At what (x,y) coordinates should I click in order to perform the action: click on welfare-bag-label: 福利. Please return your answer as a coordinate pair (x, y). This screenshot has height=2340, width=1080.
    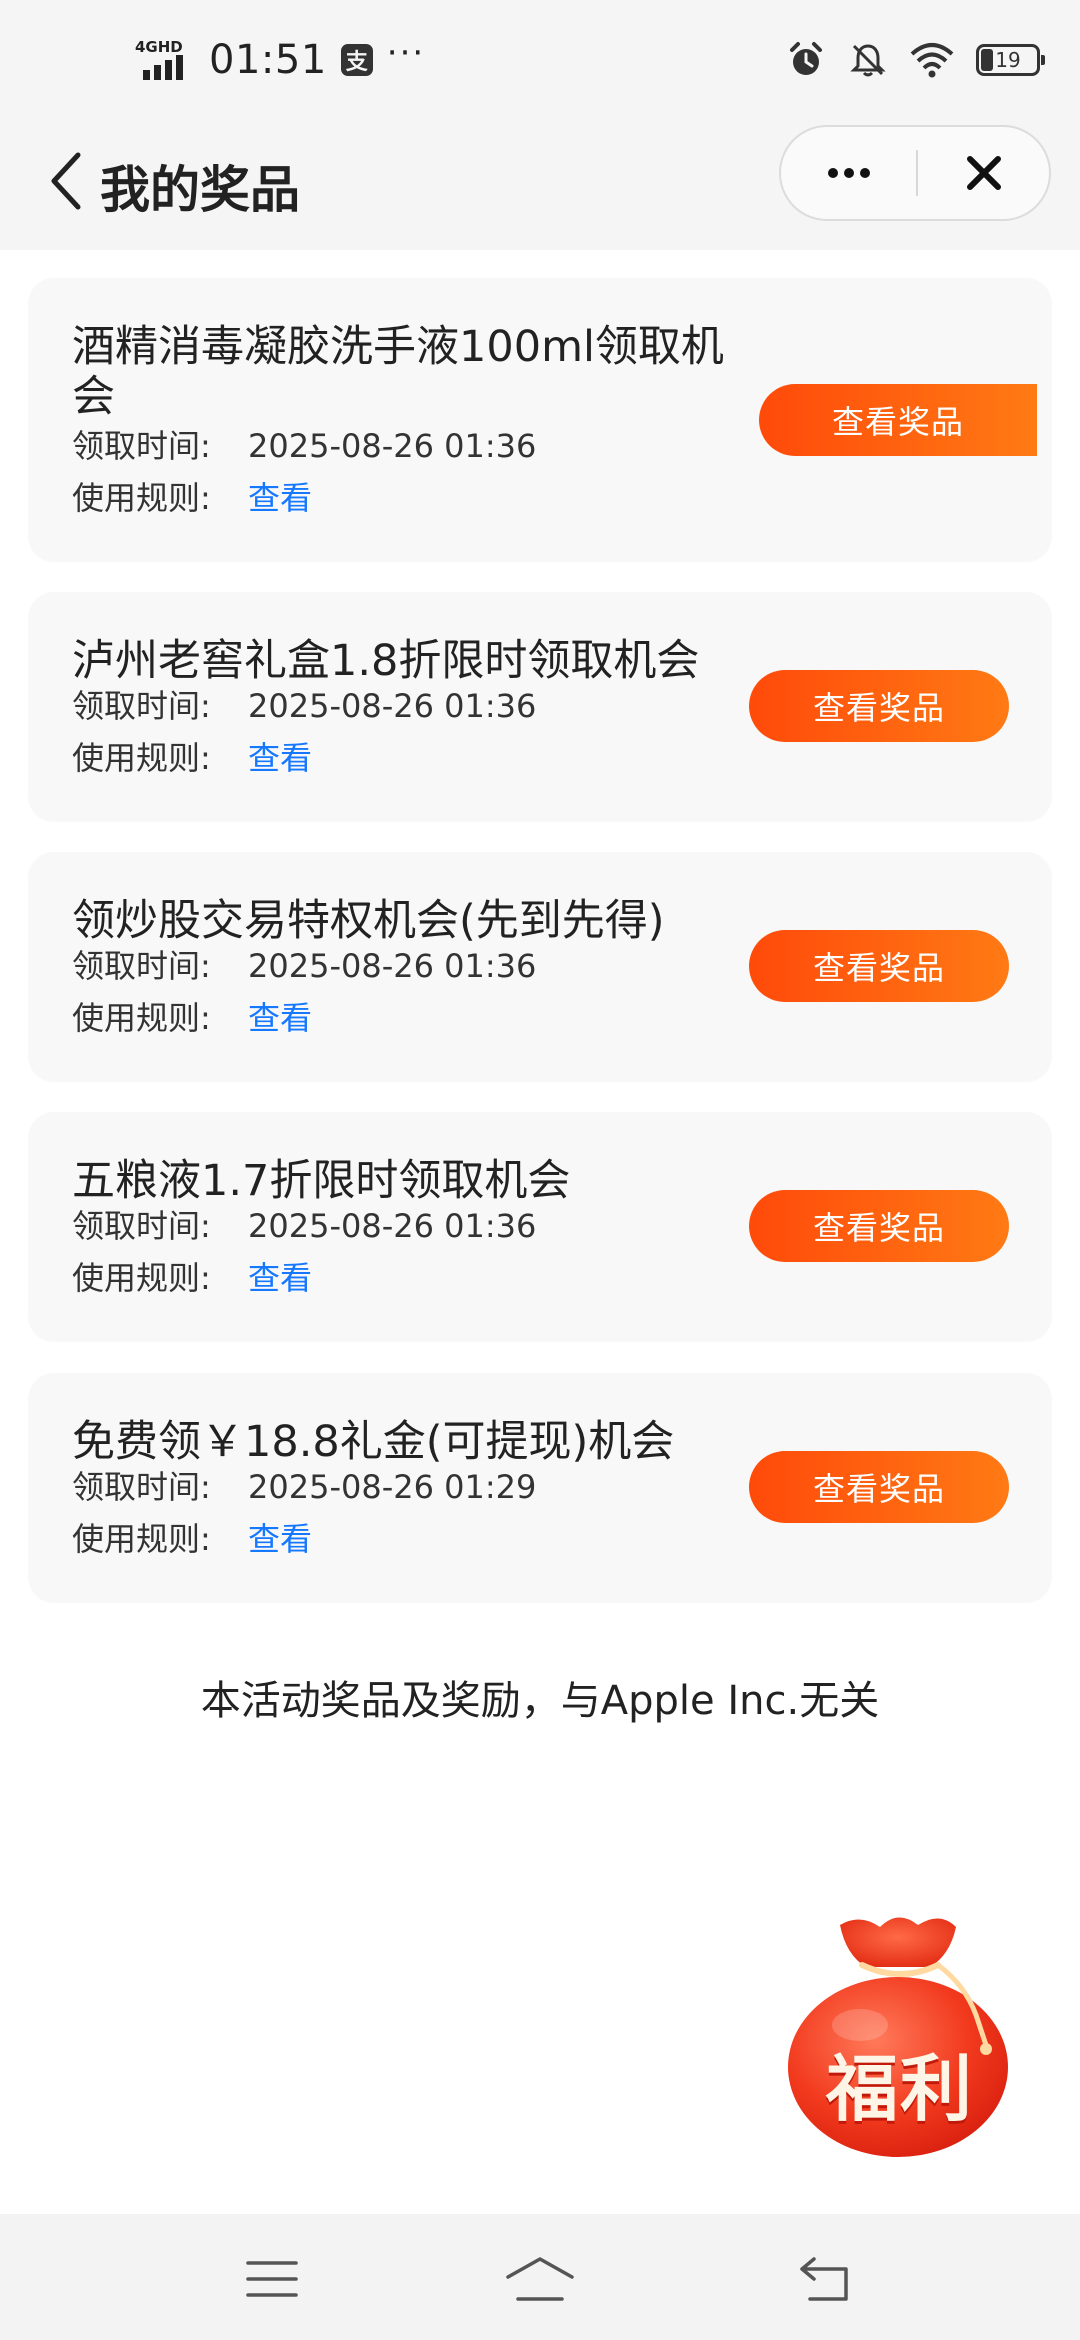
    Looking at the image, I should click on (899, 2089).